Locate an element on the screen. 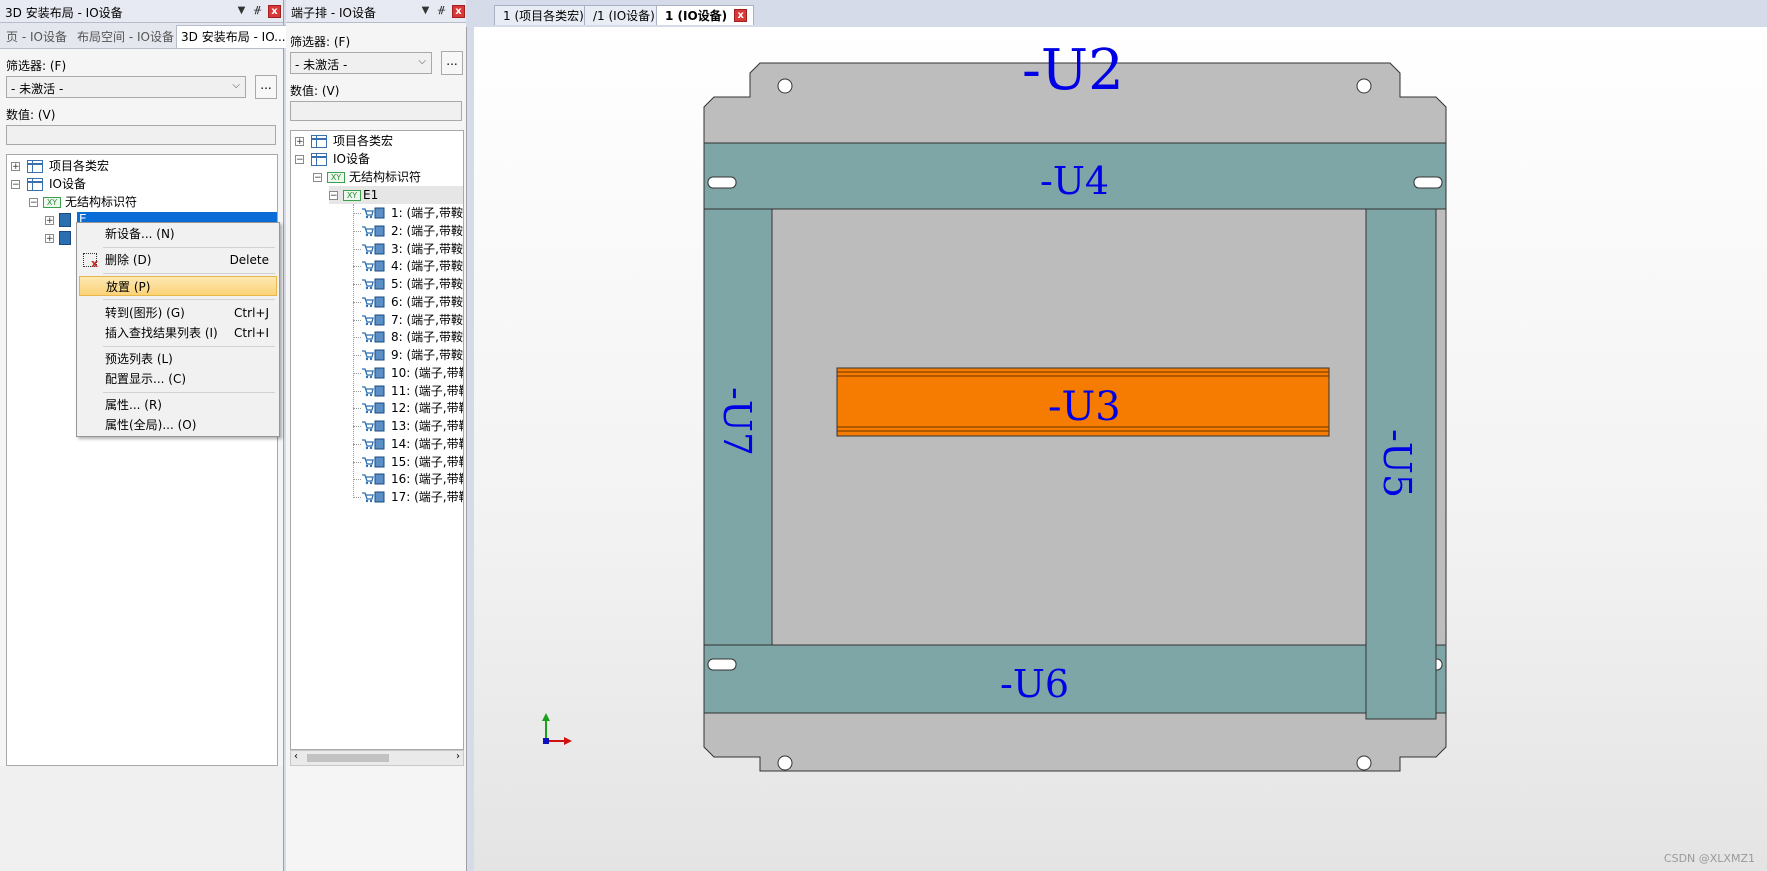 This screenshot has width=1767, height=871. tree-node-terminal: 3: (端子,带鞍形 is located at coordinates (377, 249).